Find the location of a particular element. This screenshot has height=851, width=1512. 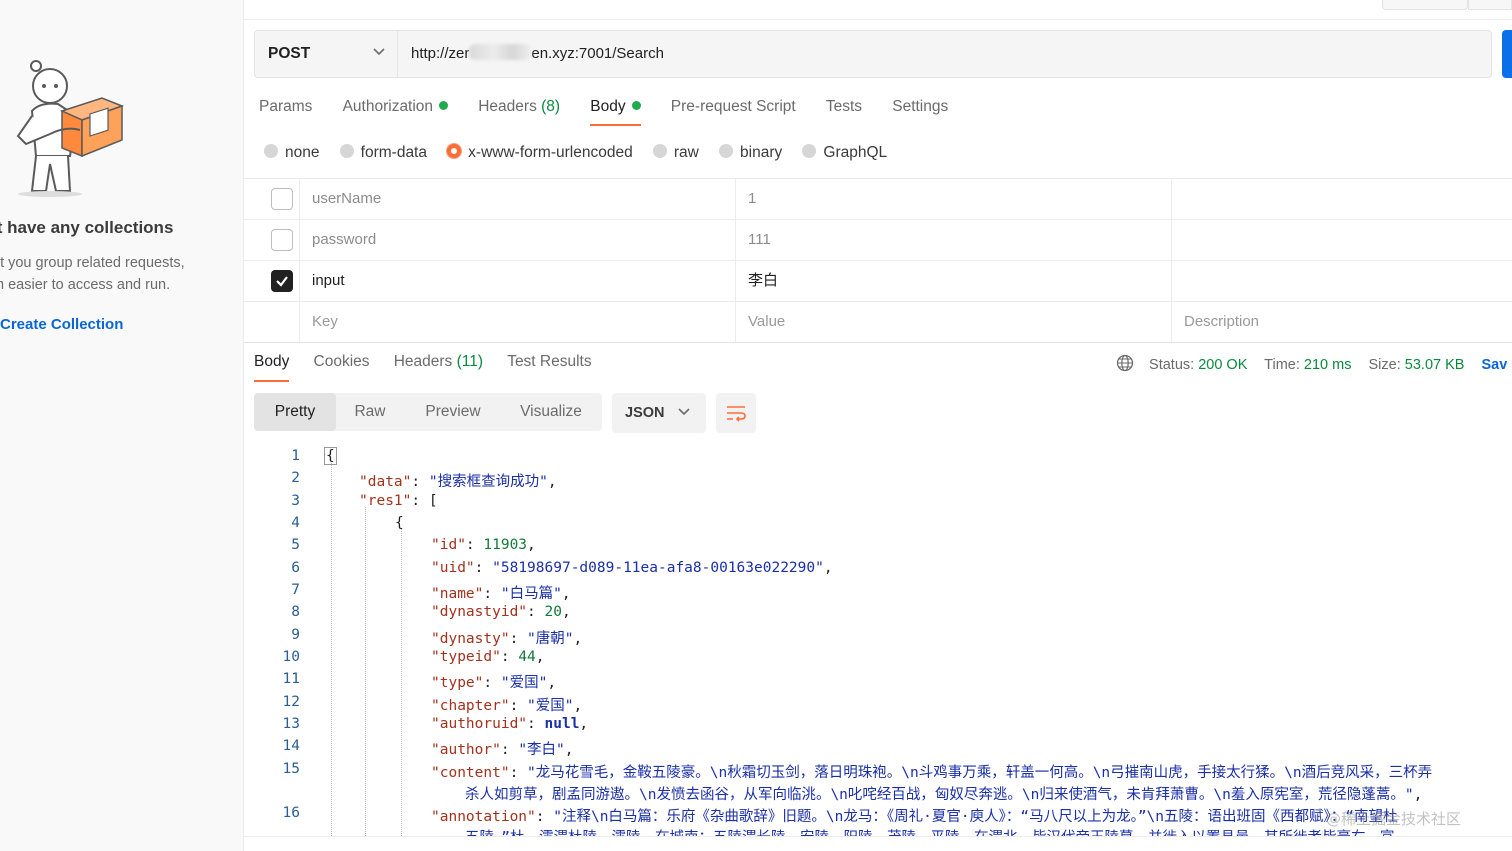

save-response-button: Sav is located at coordinates (1494, 365).